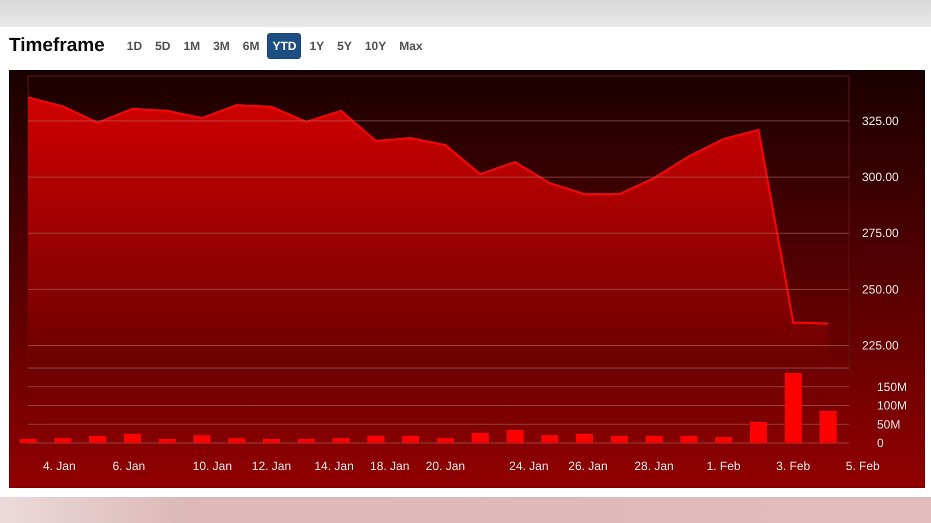 The image size is (931, 523). I want to click on date-axis-label: 26. Jan, so click(588, 466).